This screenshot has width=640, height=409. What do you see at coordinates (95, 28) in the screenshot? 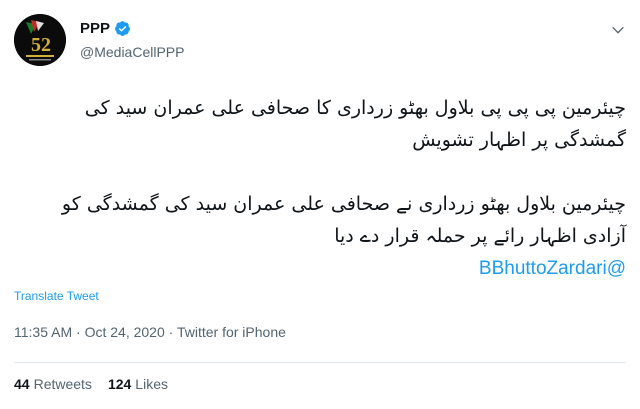
I see `author-display-name: PPP` at bounding box center [95, 28].